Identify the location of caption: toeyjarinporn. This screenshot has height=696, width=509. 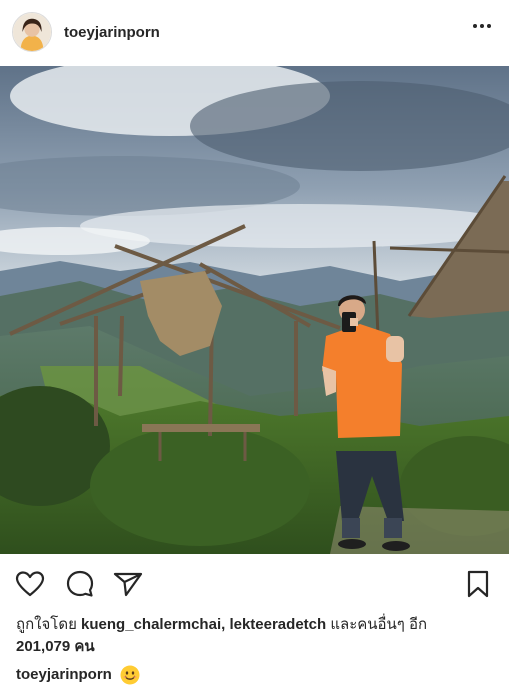
(256, 675).